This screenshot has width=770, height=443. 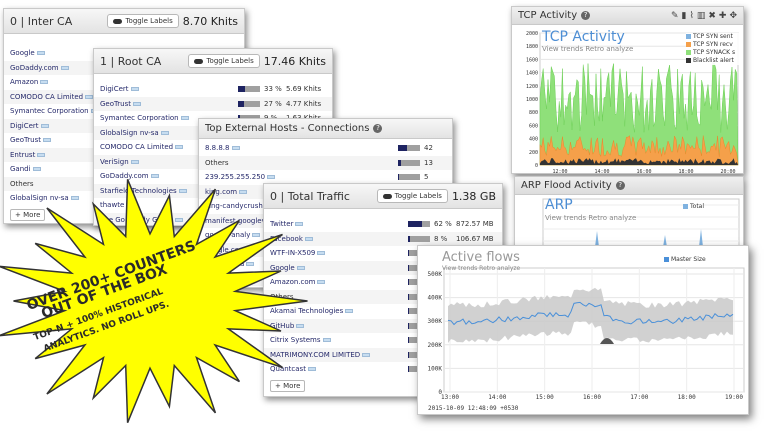 I want to click on x-tick-label: 17:00, so click(x=639, y=397).